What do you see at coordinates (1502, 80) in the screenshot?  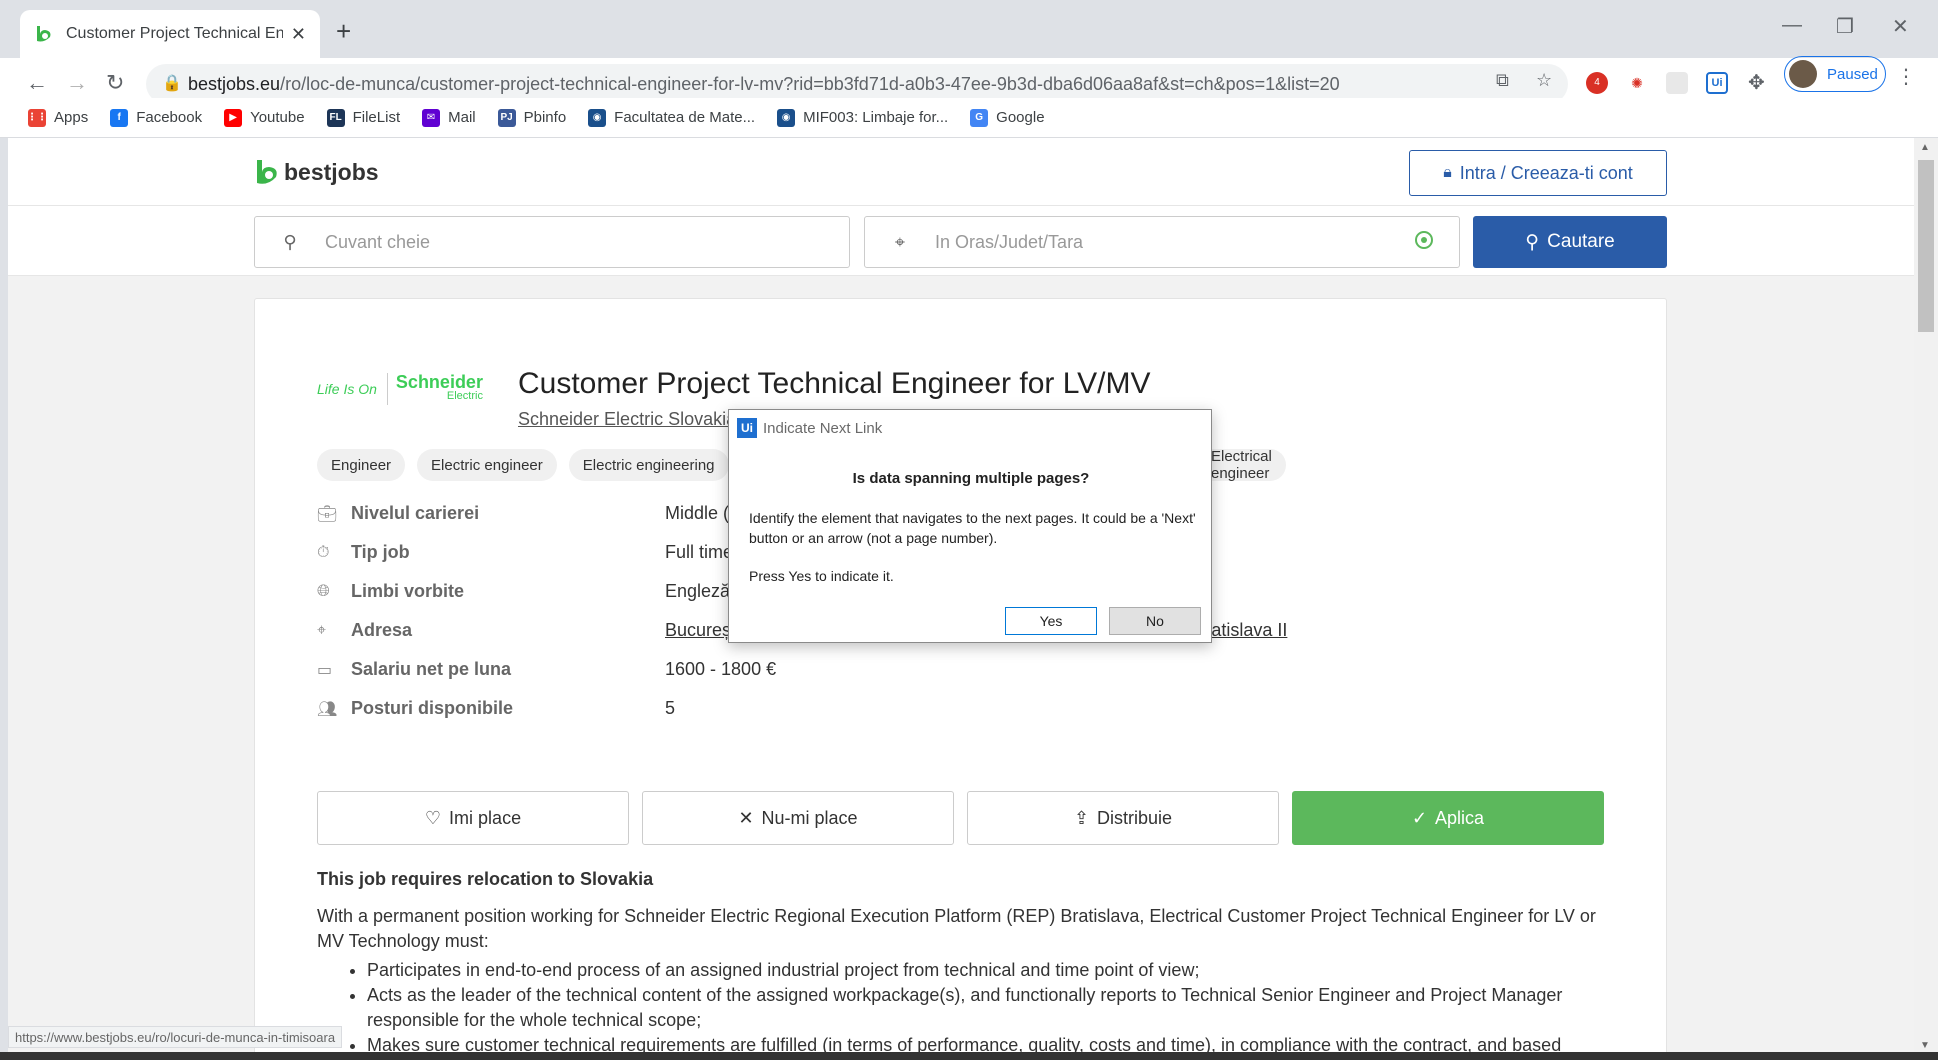 I see `translate-icon: ⧉` at bounding box center [1502, 80].